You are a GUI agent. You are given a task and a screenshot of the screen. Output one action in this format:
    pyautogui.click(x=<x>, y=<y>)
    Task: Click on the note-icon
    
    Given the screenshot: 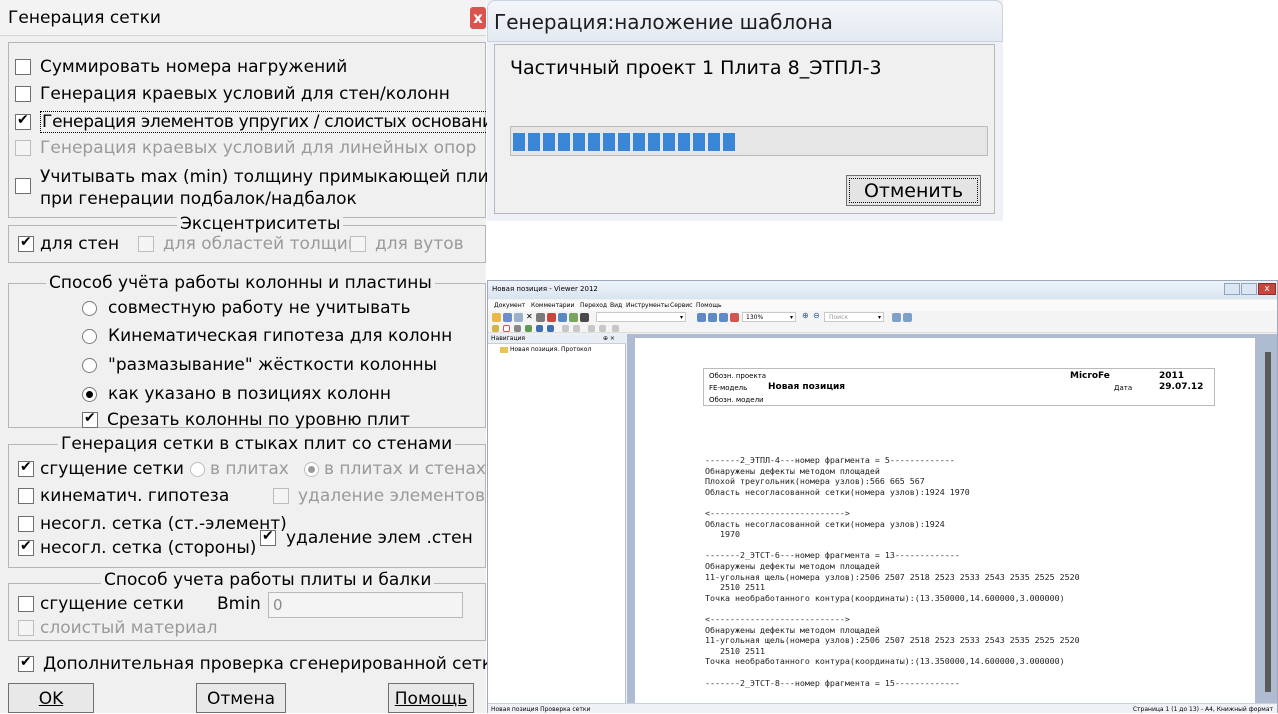 What is the action you would take?
    pyautogui.click(x=539, y=328)
    